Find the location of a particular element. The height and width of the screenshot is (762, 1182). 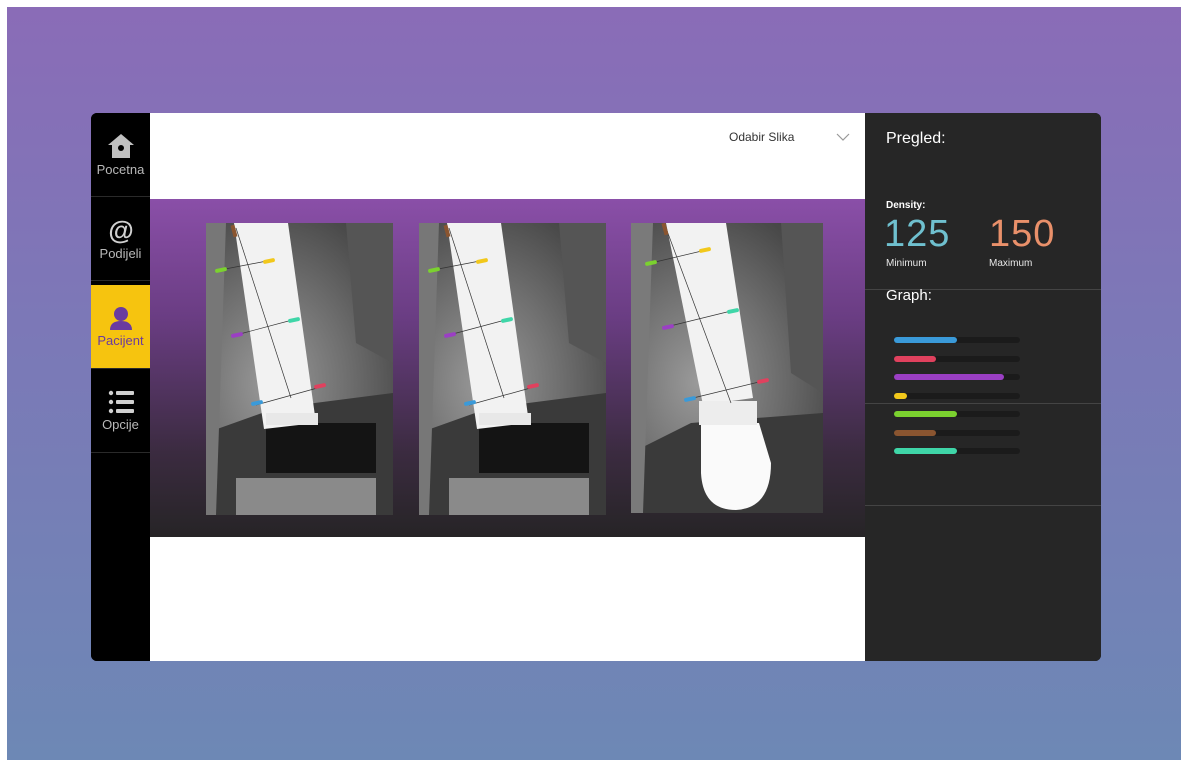

chevron-down-icon is located at coordinates (843, 137).